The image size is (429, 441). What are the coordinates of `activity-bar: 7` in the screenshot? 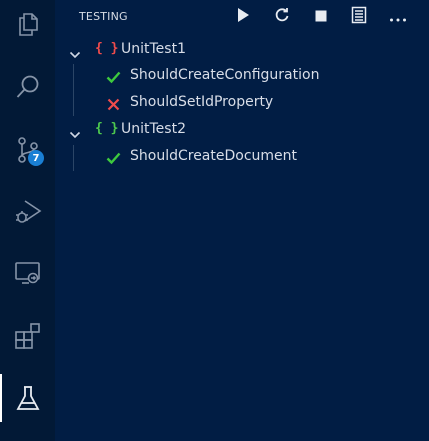 It's located at (27, 220).